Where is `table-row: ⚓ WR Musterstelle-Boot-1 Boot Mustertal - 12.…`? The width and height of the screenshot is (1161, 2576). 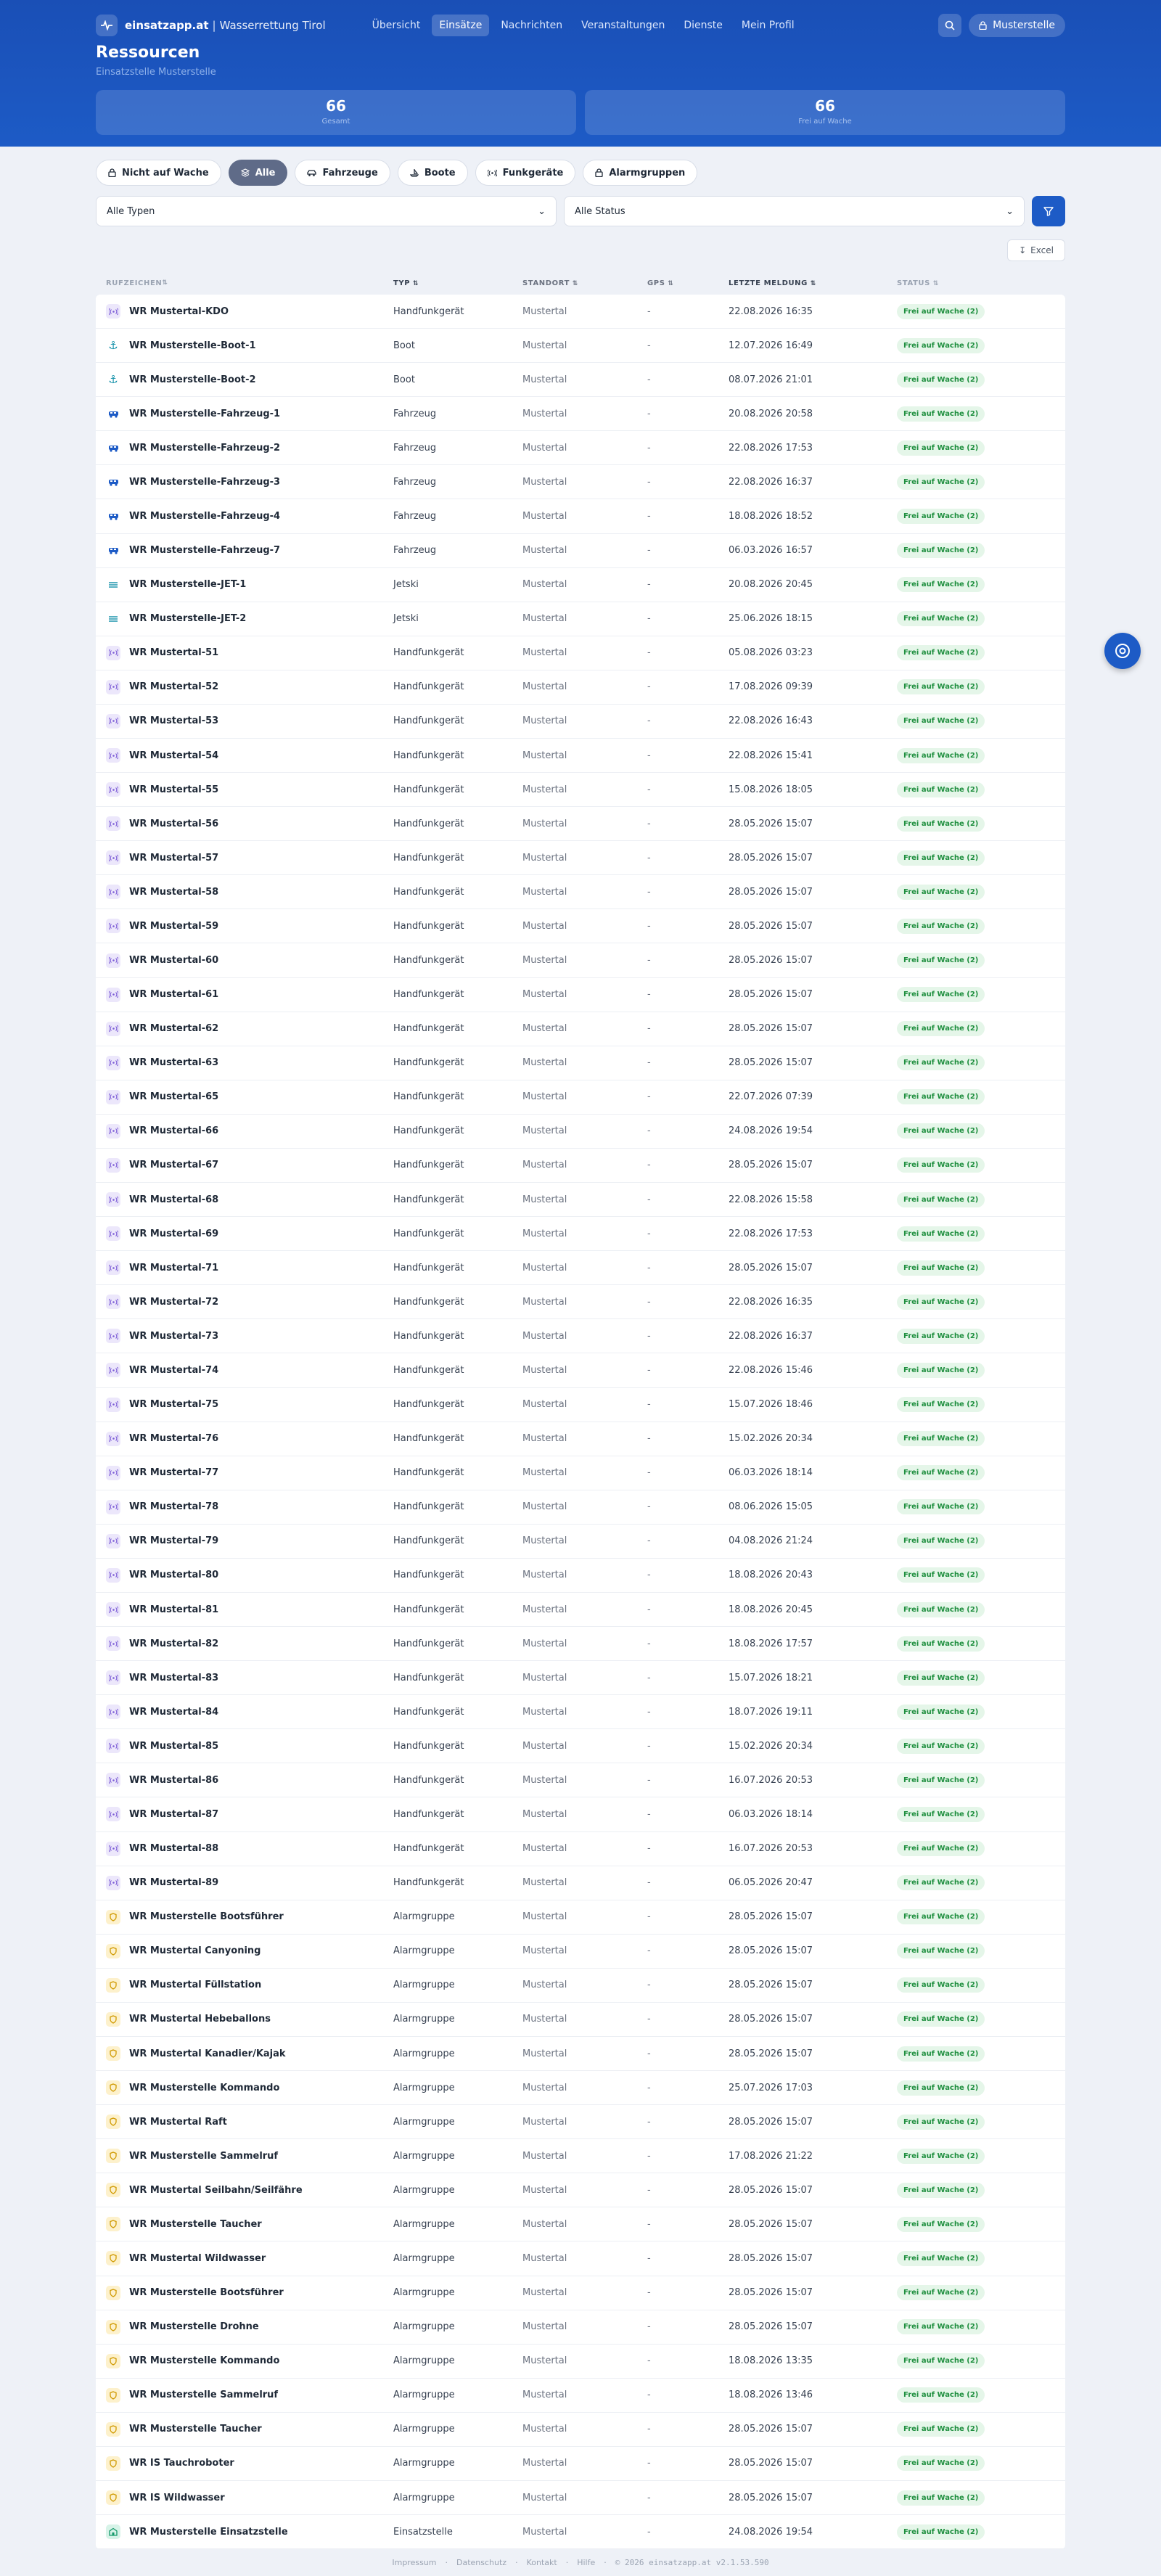
table-row: ⚓ WR Musterstelle-Boot-1 Boot Mustertal - 12.… is located at coordinates (580, 346).